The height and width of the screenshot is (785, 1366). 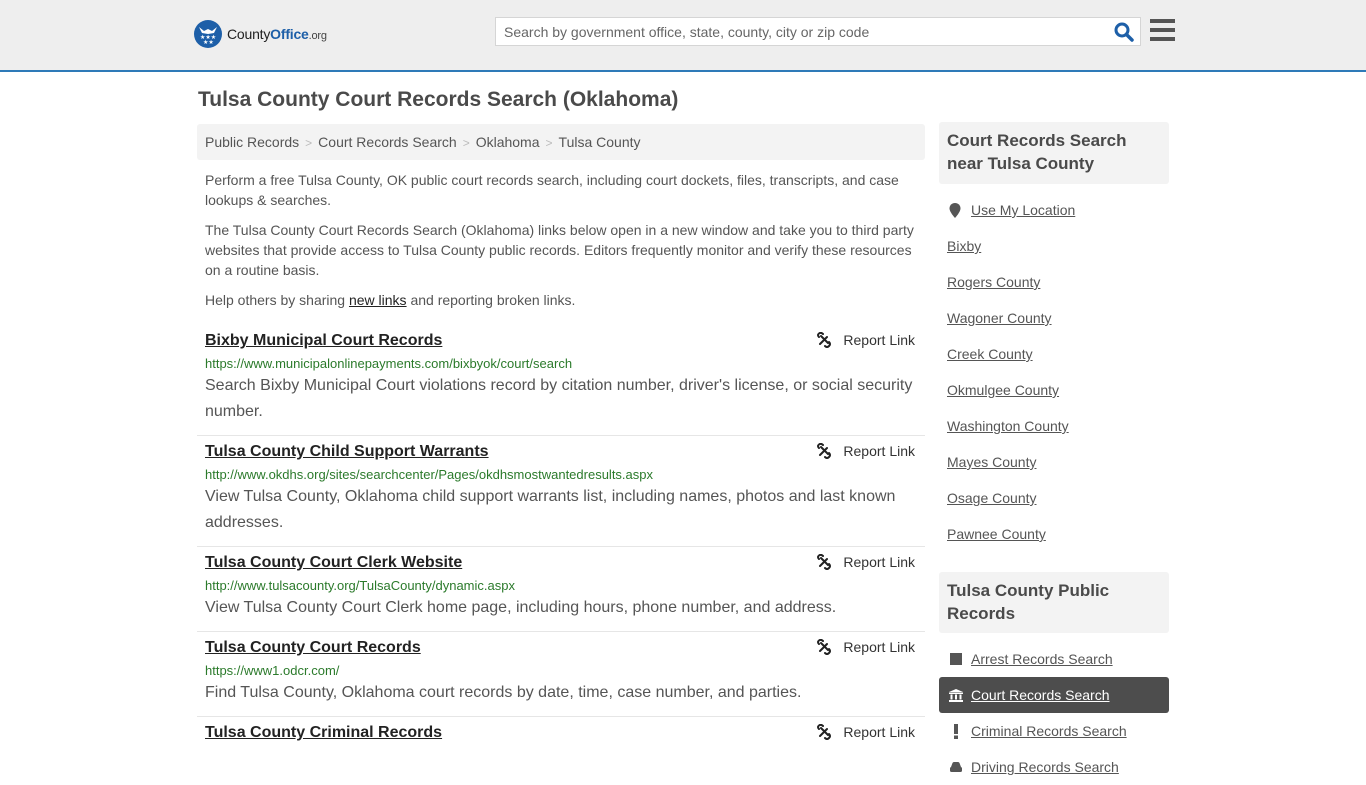 I want to click on nearby-link-pawnee-county: Pawnee County, so click(x=996, y=534).